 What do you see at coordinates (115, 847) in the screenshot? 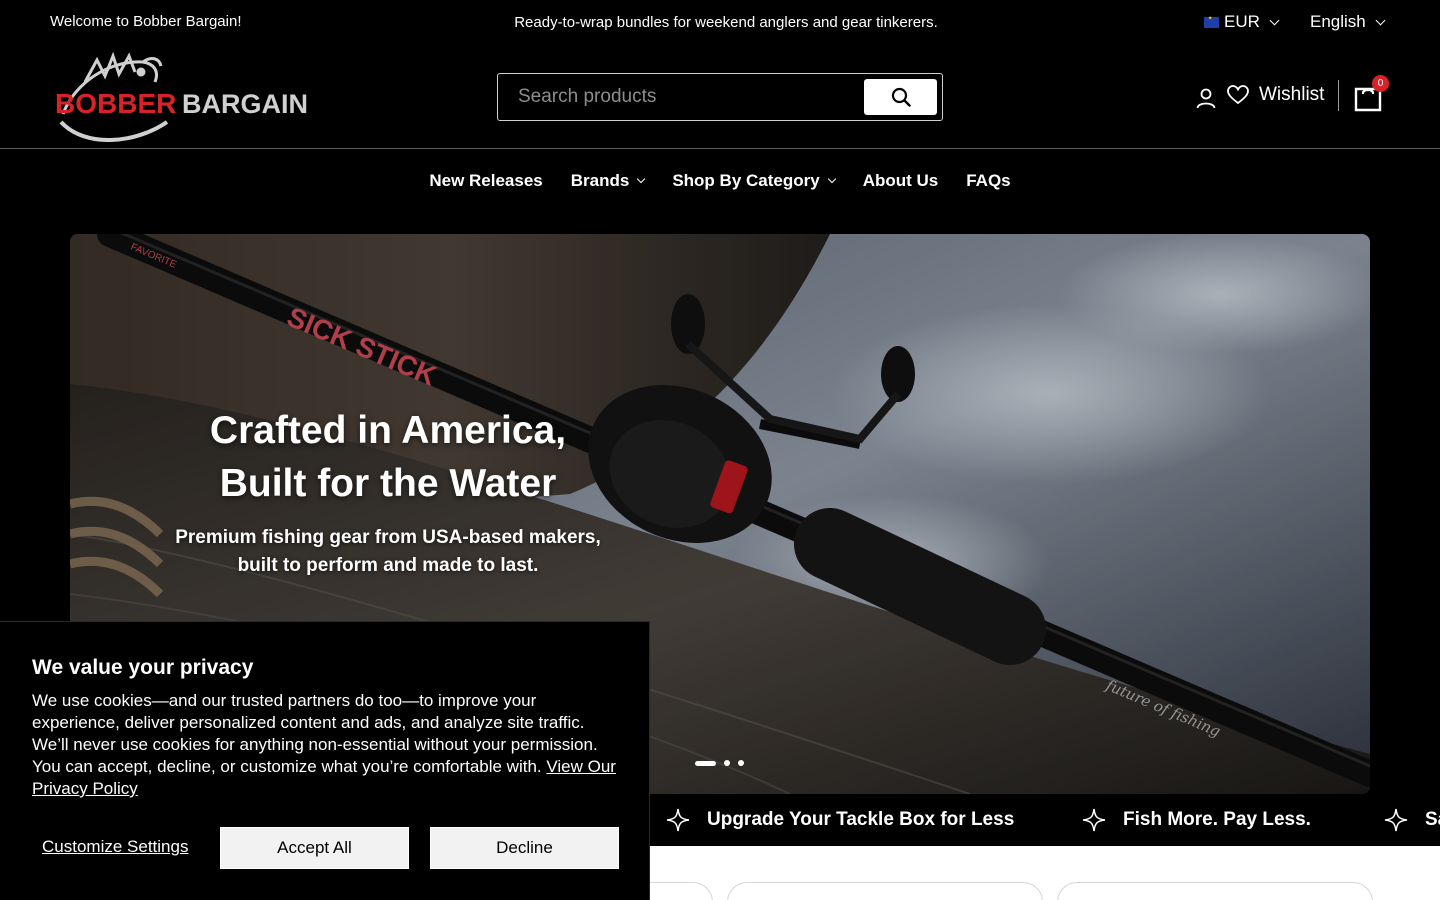
I see `customize-settings-button: Customize Settings` at bounding box center [115, 847].